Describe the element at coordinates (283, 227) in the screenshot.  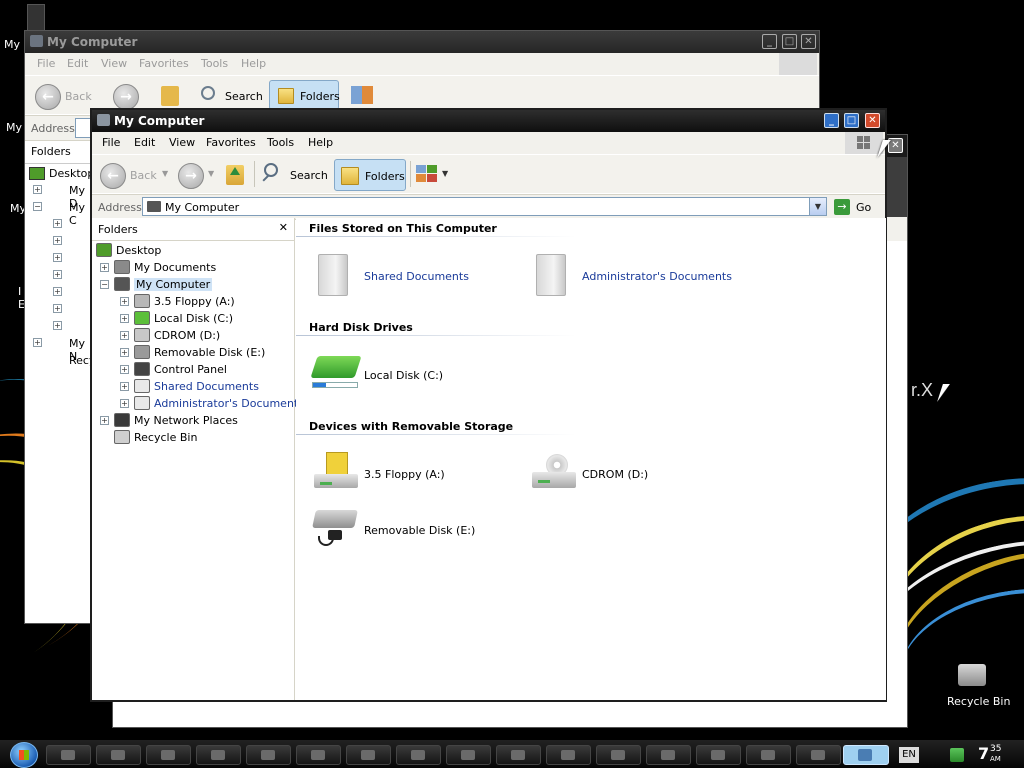
I see `close-pane-icon: ✕` at that location.